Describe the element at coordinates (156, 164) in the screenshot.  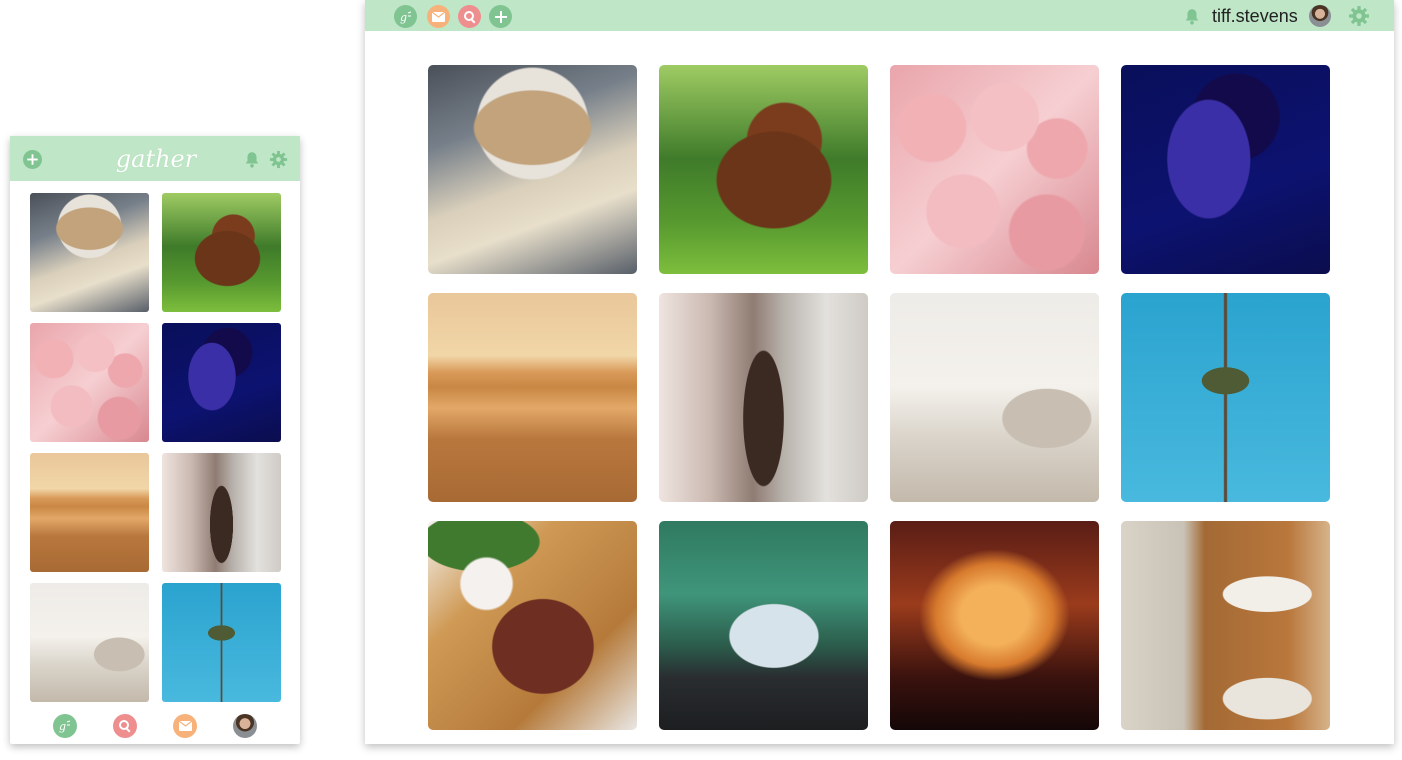
I see `gather-logo: gather` at that location.